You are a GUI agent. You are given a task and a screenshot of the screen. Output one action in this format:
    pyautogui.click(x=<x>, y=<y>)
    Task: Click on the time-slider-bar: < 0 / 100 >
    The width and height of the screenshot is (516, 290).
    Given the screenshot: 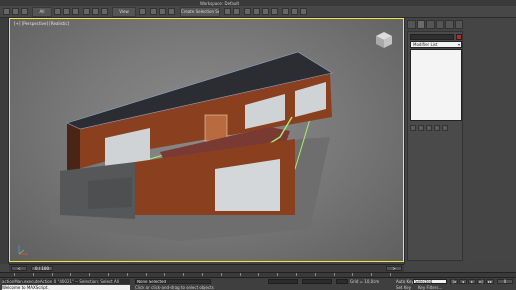 What is the action you would take?
    pyautogui.click(x=206, y=268)
    